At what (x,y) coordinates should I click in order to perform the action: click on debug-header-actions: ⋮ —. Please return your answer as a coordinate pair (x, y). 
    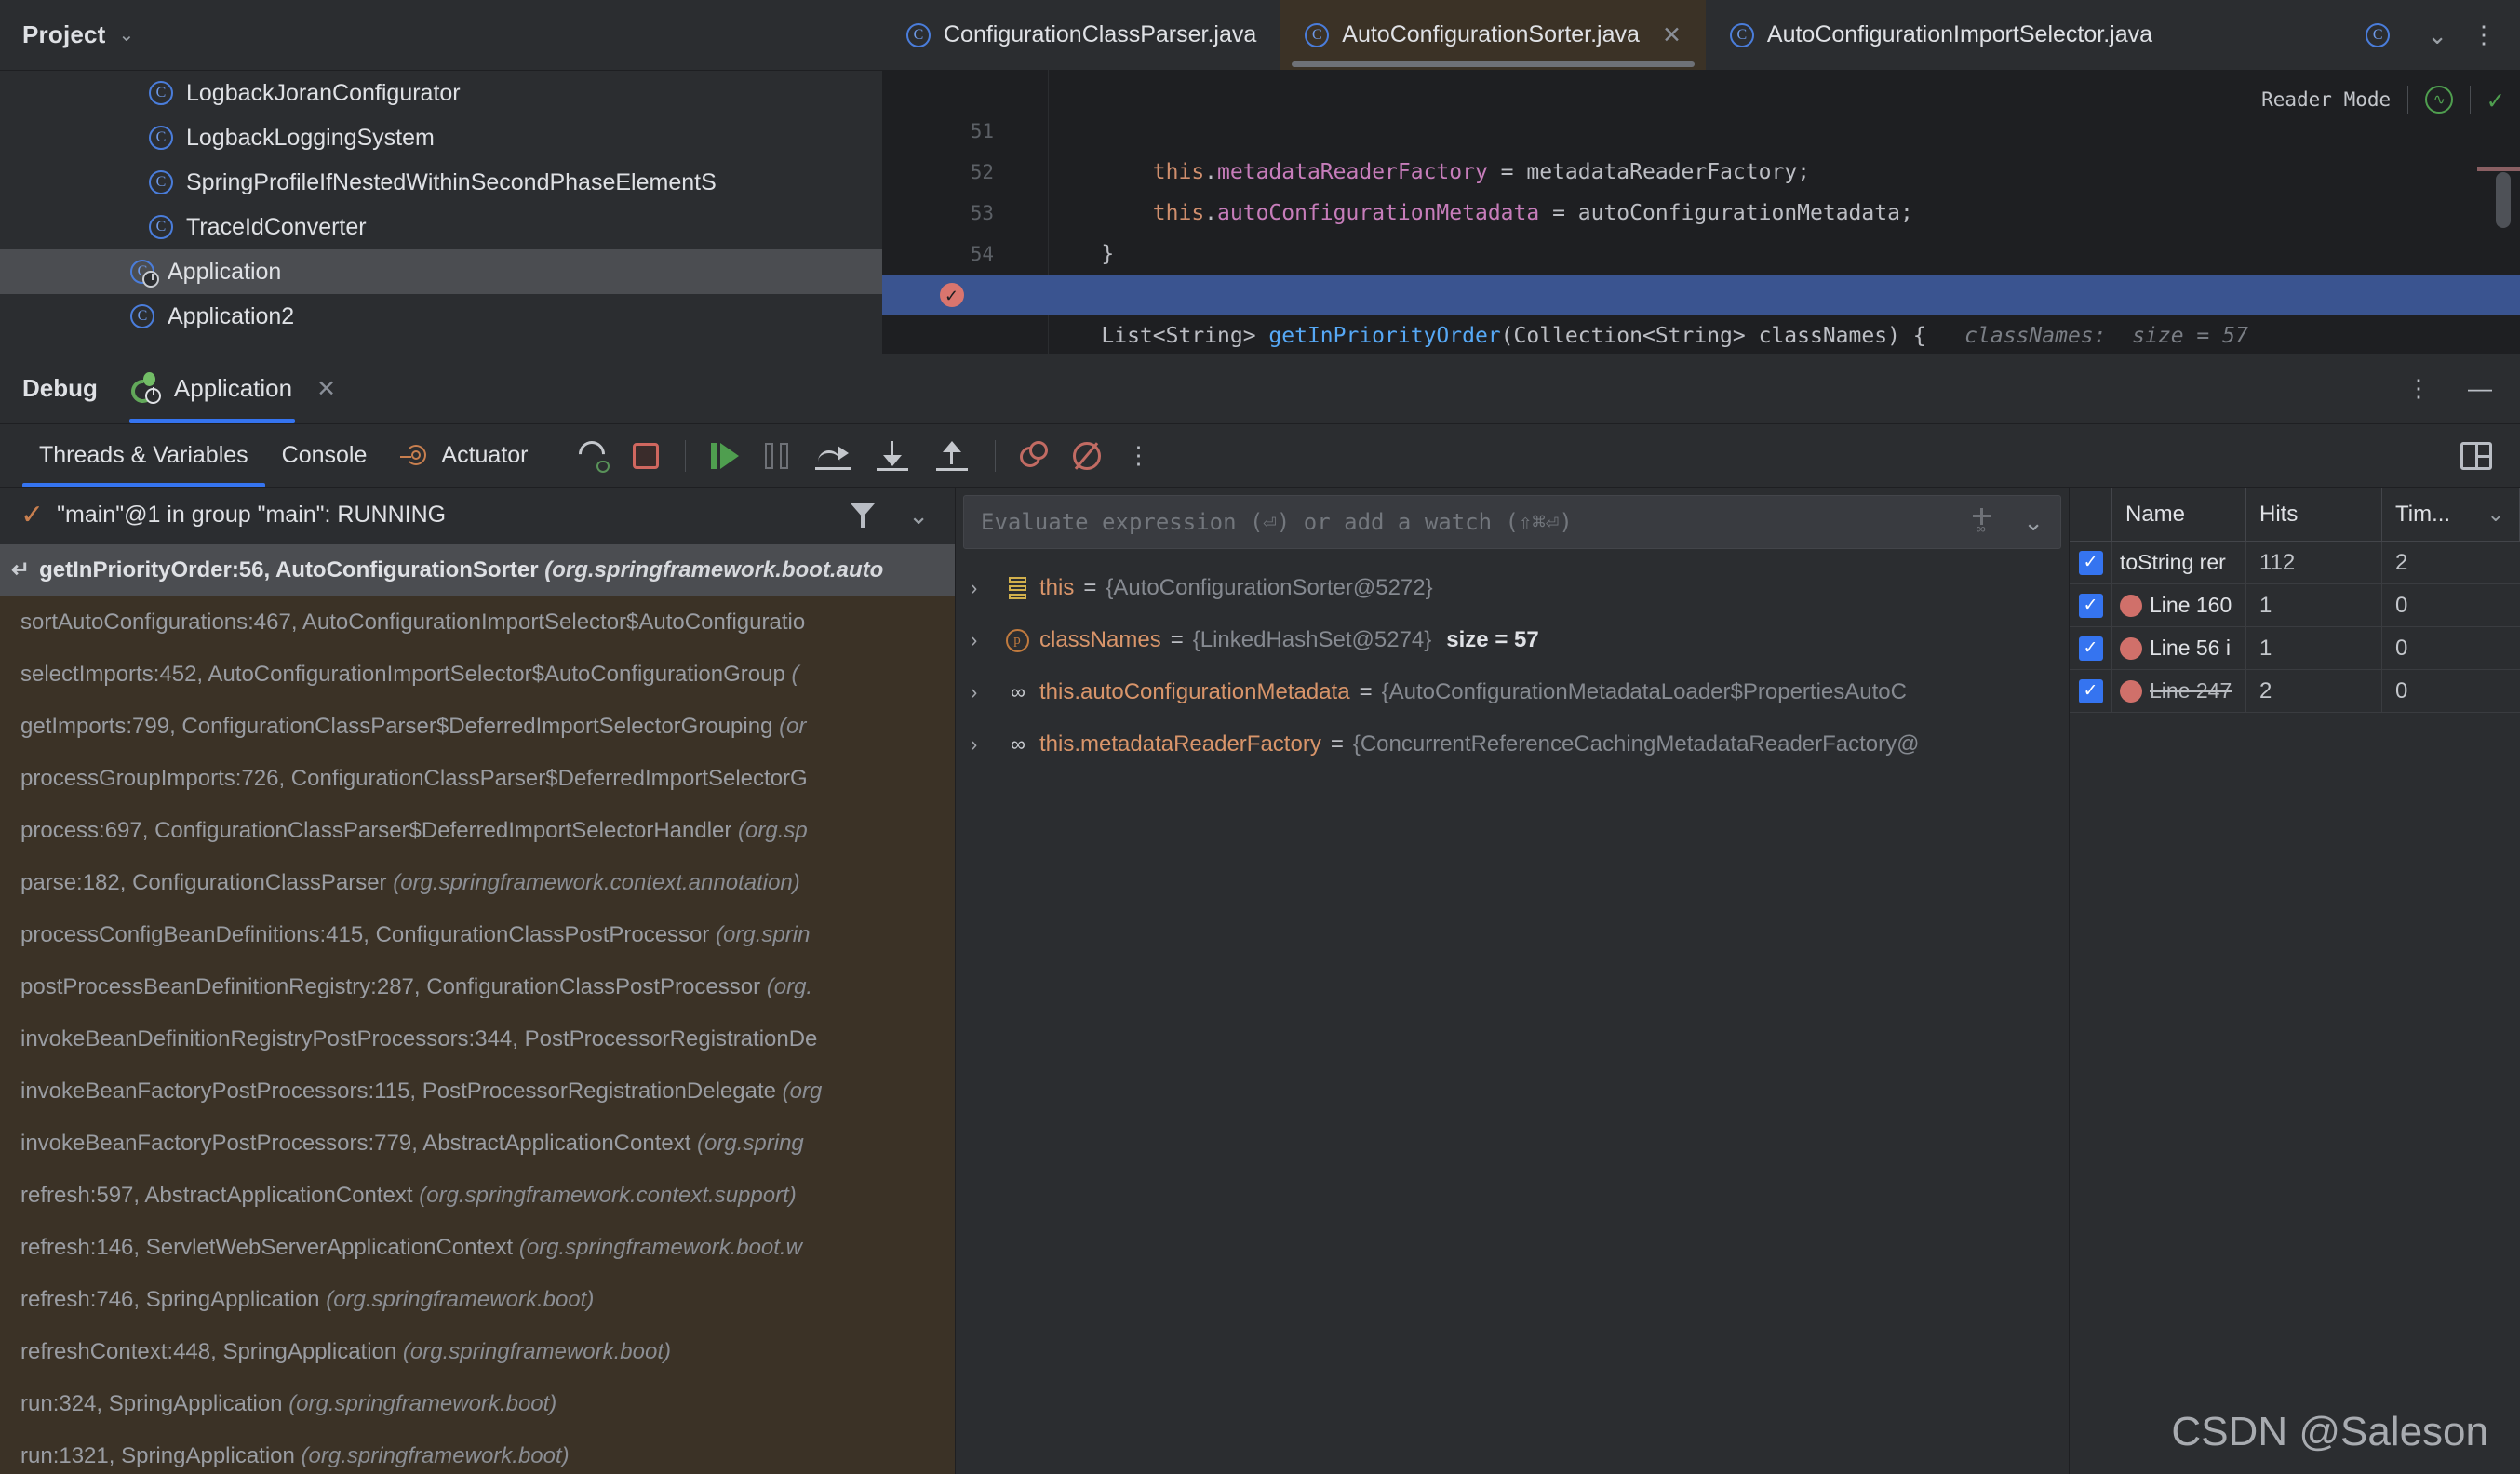
    Looking at the image, I should click on (2463, 388).